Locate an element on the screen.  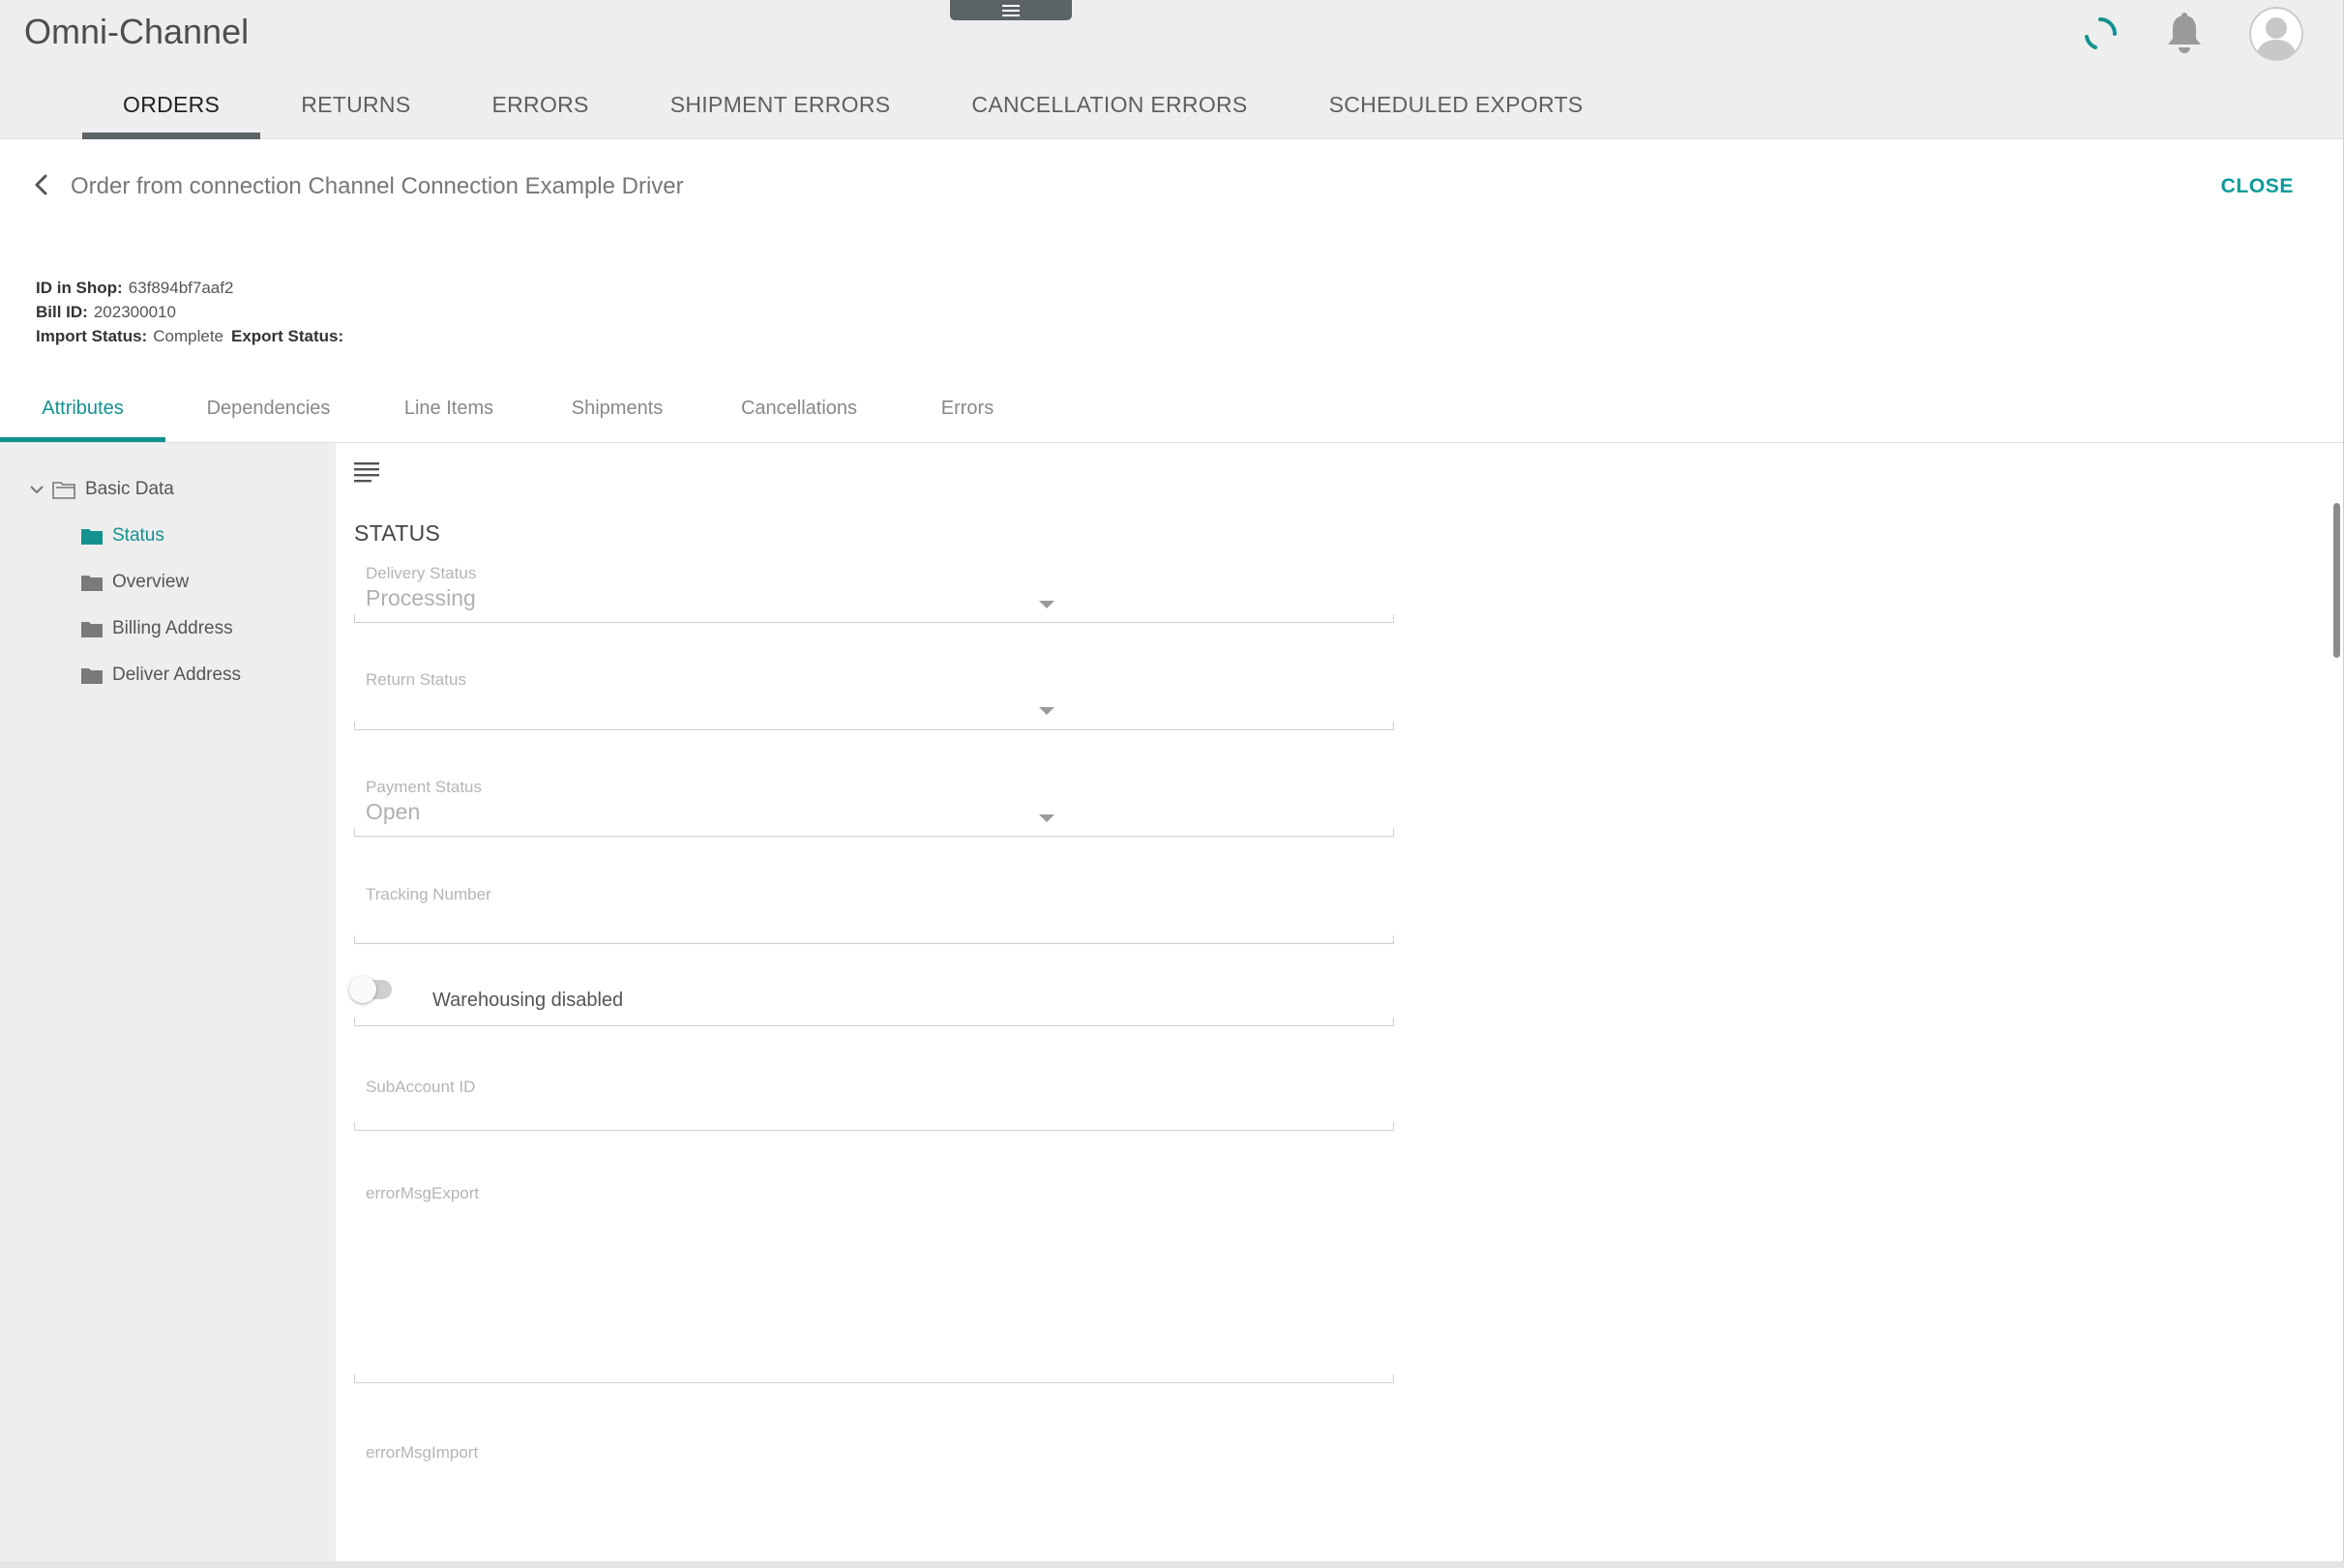
folder-open-icon is located at coordinates (63, 490).